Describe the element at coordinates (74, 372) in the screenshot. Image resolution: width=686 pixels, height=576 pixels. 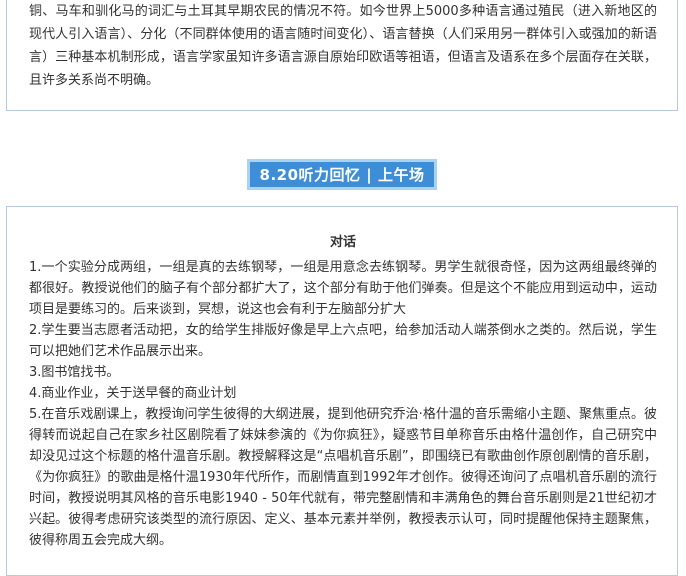
I see `dialog-item-3: 3.图书馆找书。` at that location.